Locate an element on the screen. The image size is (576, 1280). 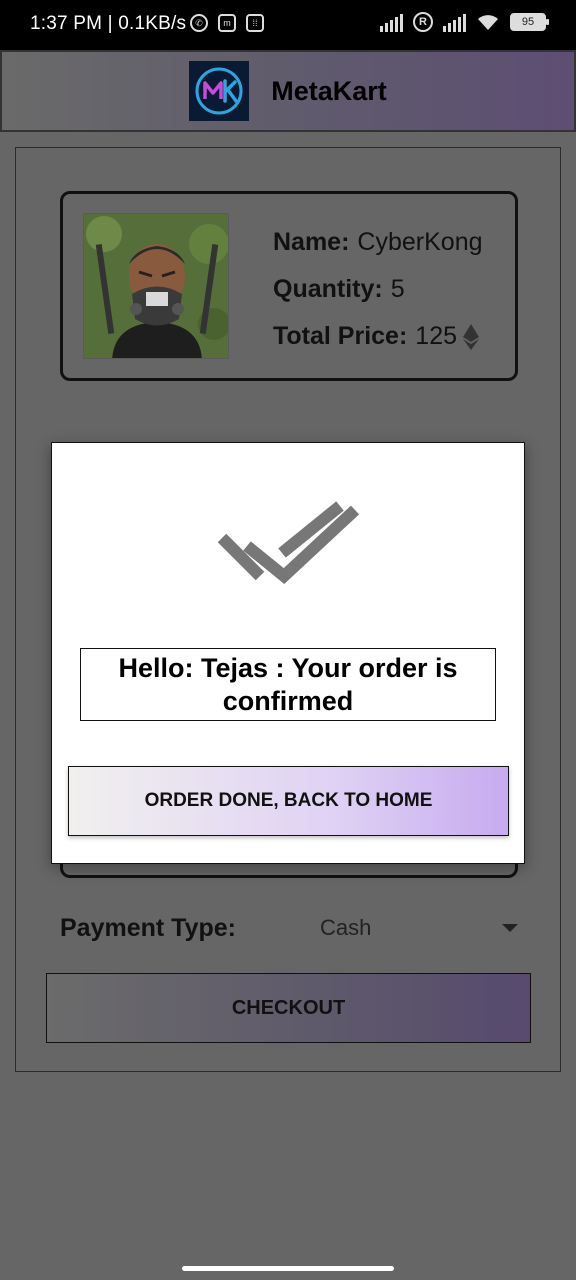
checkout-button: CHECKOUT is located at coordinates (288, 1008).